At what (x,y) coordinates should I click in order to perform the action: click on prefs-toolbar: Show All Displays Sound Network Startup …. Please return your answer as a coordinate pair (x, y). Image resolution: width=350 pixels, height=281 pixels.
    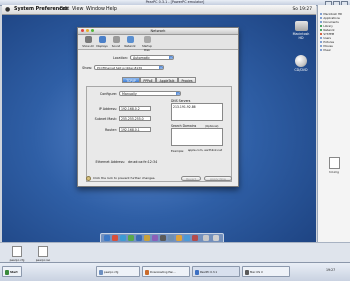
    Looking at the image, I should click on (158, 43).